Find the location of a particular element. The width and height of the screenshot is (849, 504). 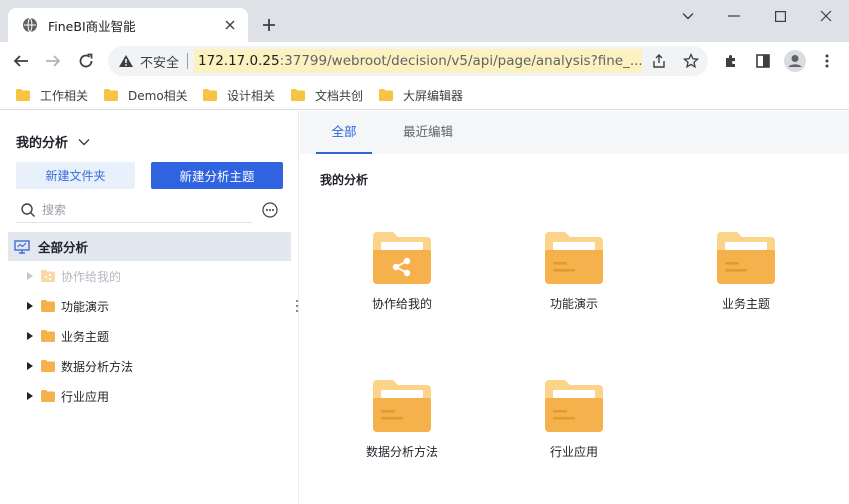

bookmark-label: Demo相关 is located at coordinates (158, 95).